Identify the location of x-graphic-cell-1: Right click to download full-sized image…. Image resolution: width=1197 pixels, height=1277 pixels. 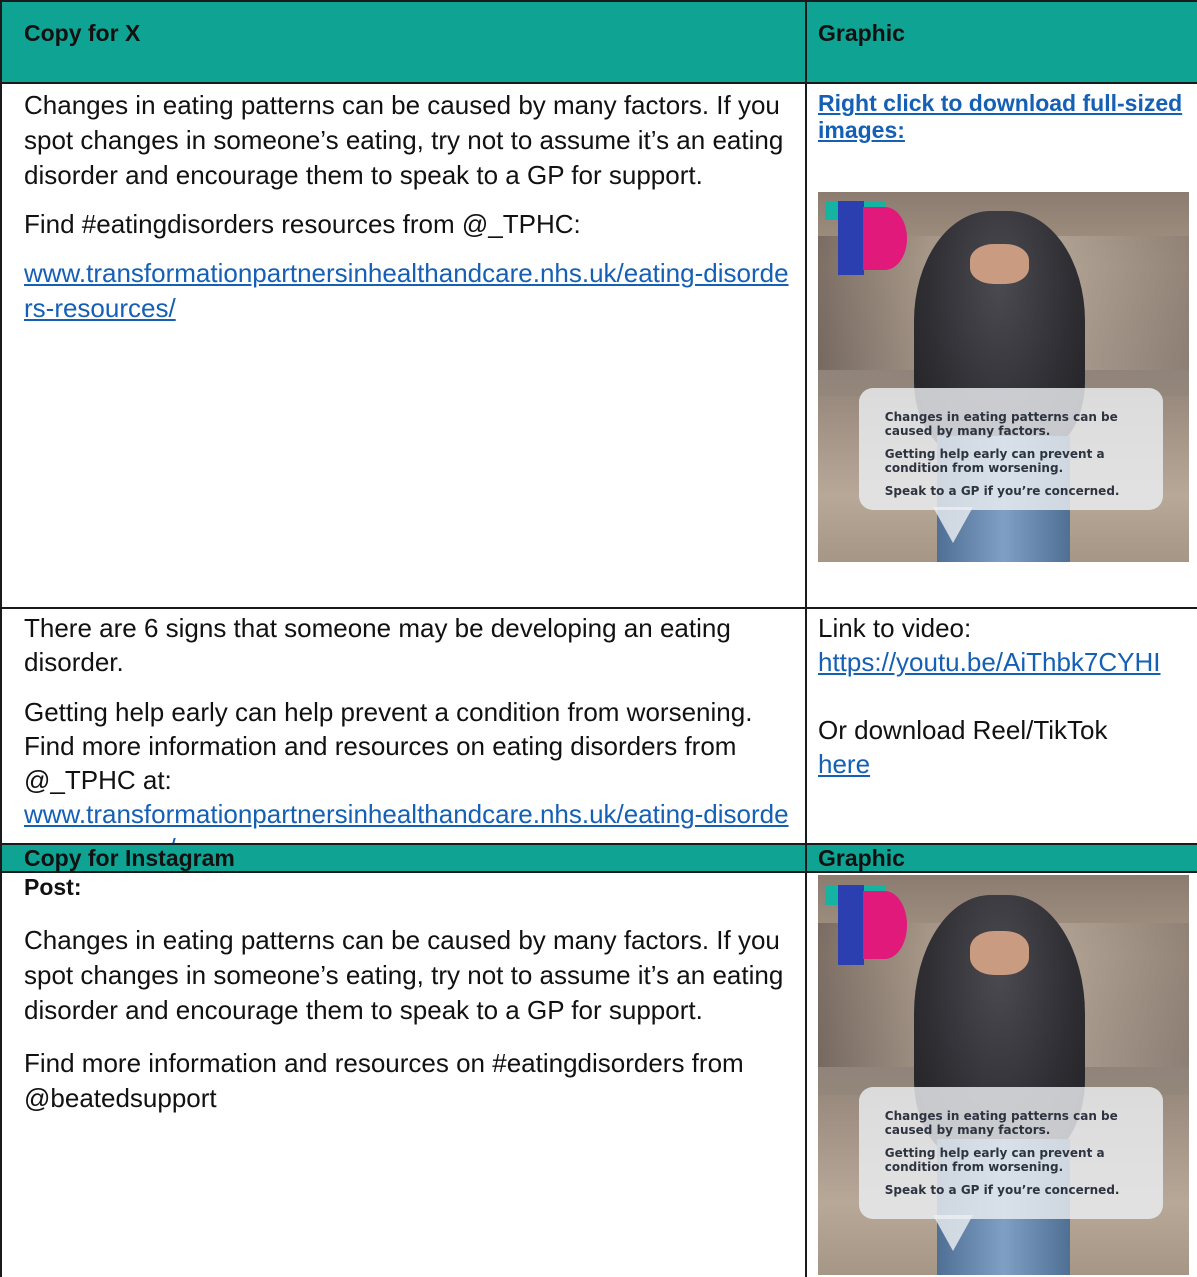
(1002, 345).